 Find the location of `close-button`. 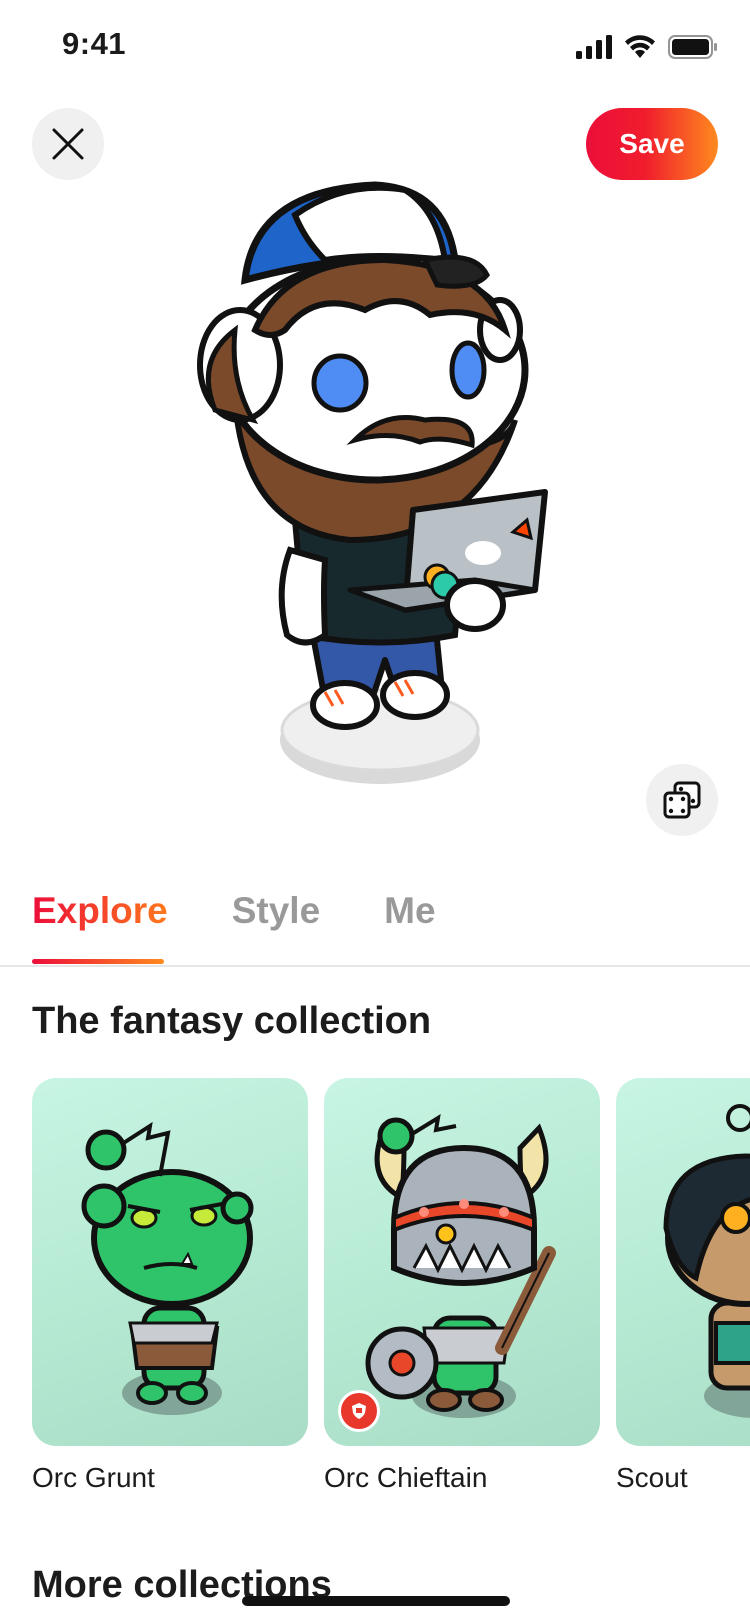

close-button is located at coordinates (68, 144).